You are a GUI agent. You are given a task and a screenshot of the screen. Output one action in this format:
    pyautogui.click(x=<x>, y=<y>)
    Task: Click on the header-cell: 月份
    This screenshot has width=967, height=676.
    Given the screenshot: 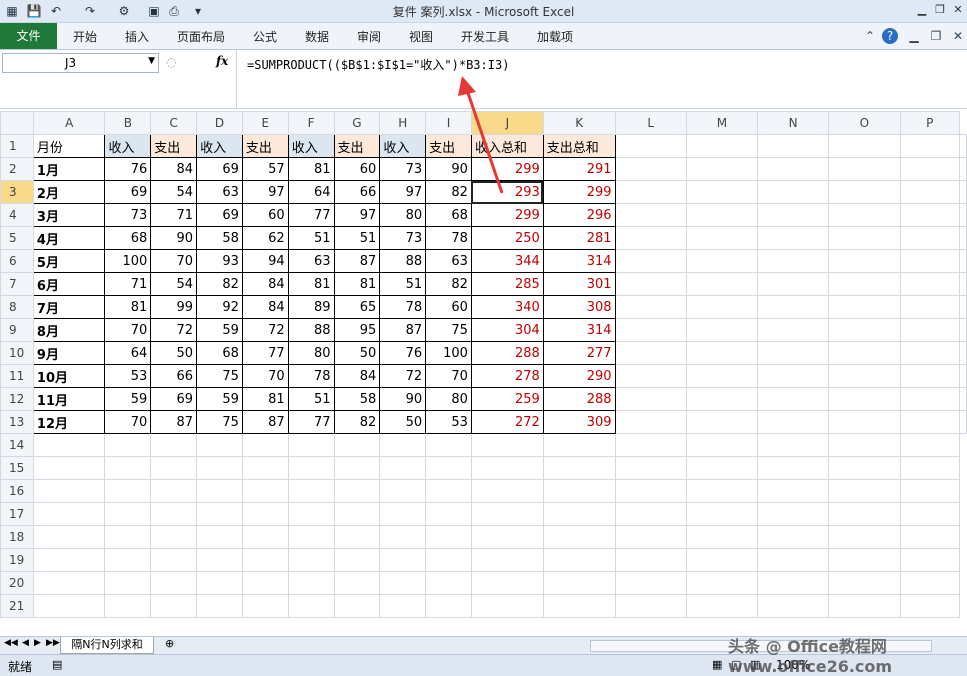 What is the action you would take?
    pyautogui.click(x=69, y=146)
    